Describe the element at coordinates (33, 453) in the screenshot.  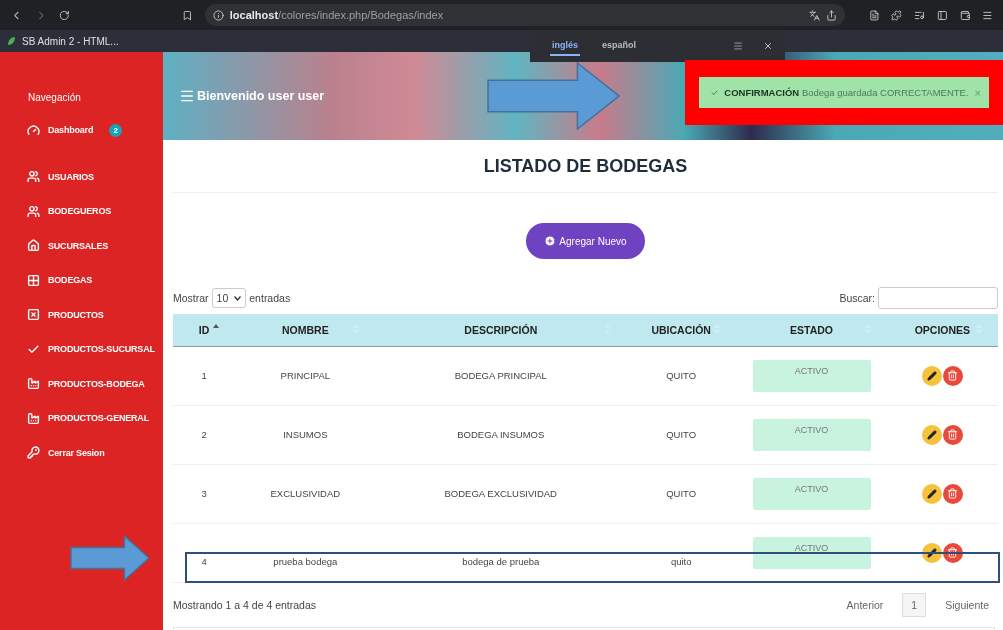
I see `key-icon` at that location.